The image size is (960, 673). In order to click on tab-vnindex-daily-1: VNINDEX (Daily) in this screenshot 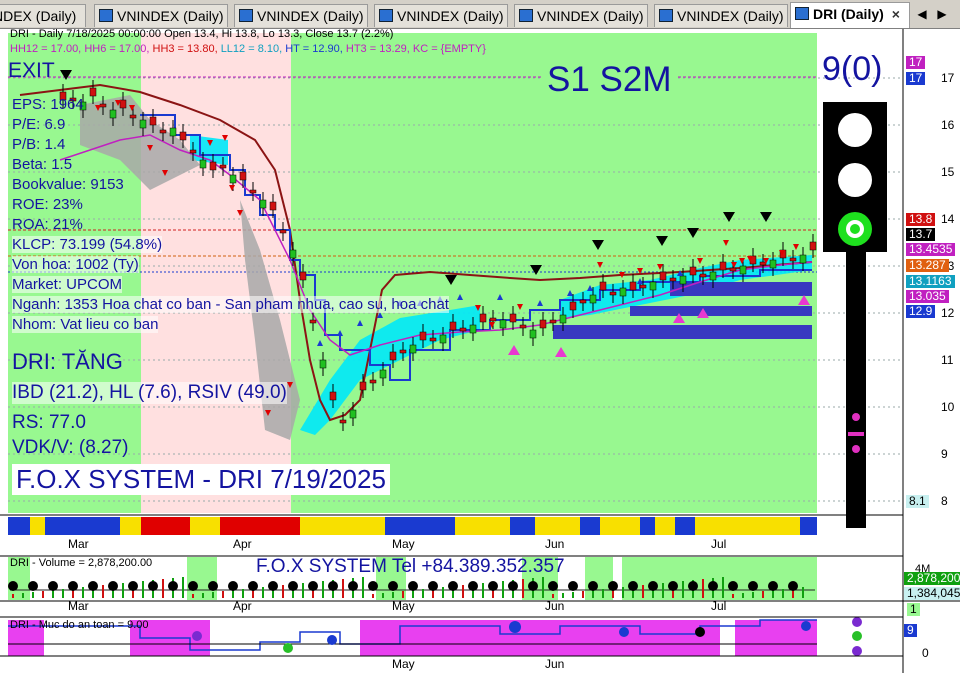, I will do `click(161, 15)`.